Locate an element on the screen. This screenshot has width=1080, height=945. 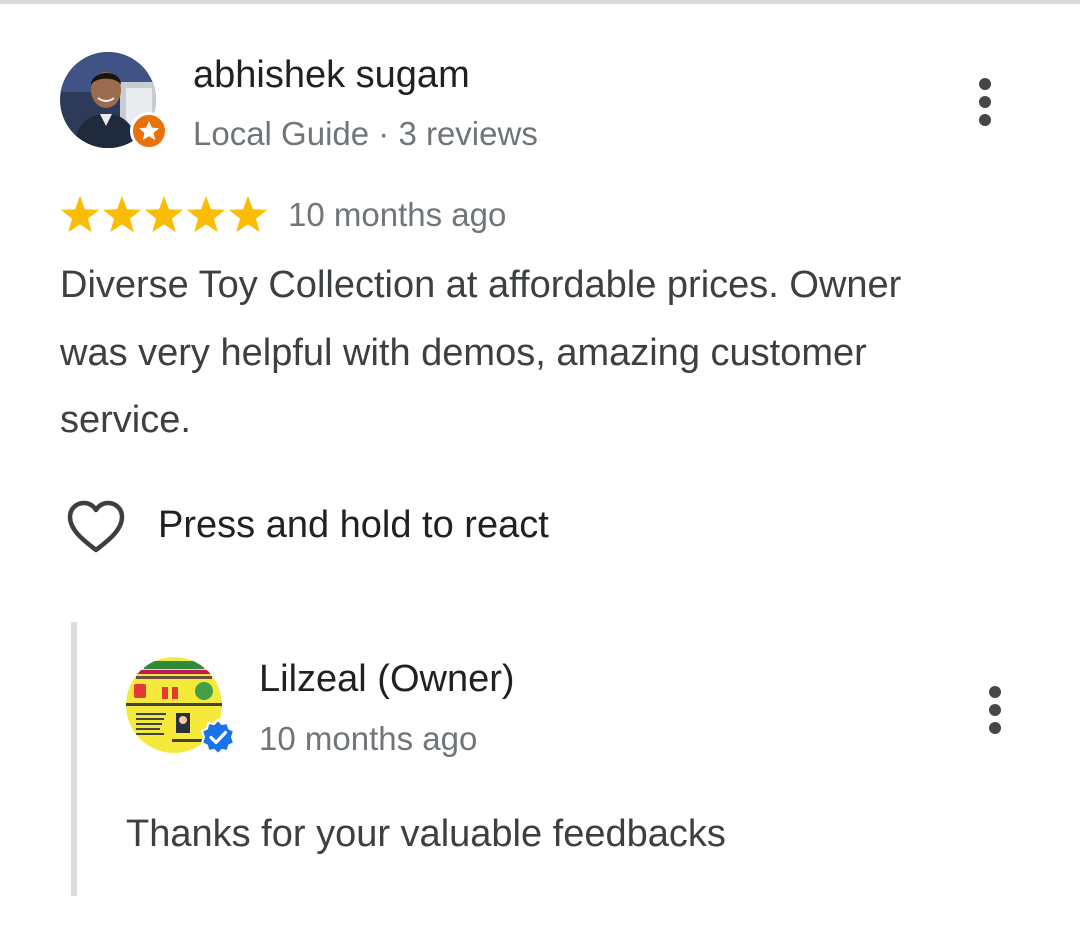
reviewer-name: abhishek sugam is located at coordinates (331, 75).